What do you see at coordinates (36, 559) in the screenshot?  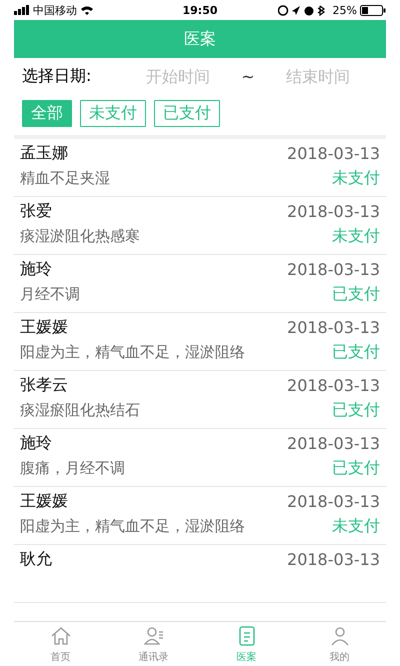 I see `patient-name: 耿允` at bounding box center [36, 559].